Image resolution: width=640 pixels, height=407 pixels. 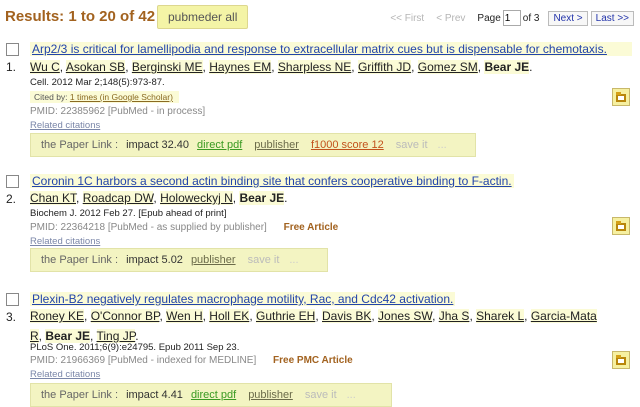 What do you see at coordinates (158, 145) in the screenshot?
I see `impact-factor: impact 32.40` at bounding box center [158, 145].